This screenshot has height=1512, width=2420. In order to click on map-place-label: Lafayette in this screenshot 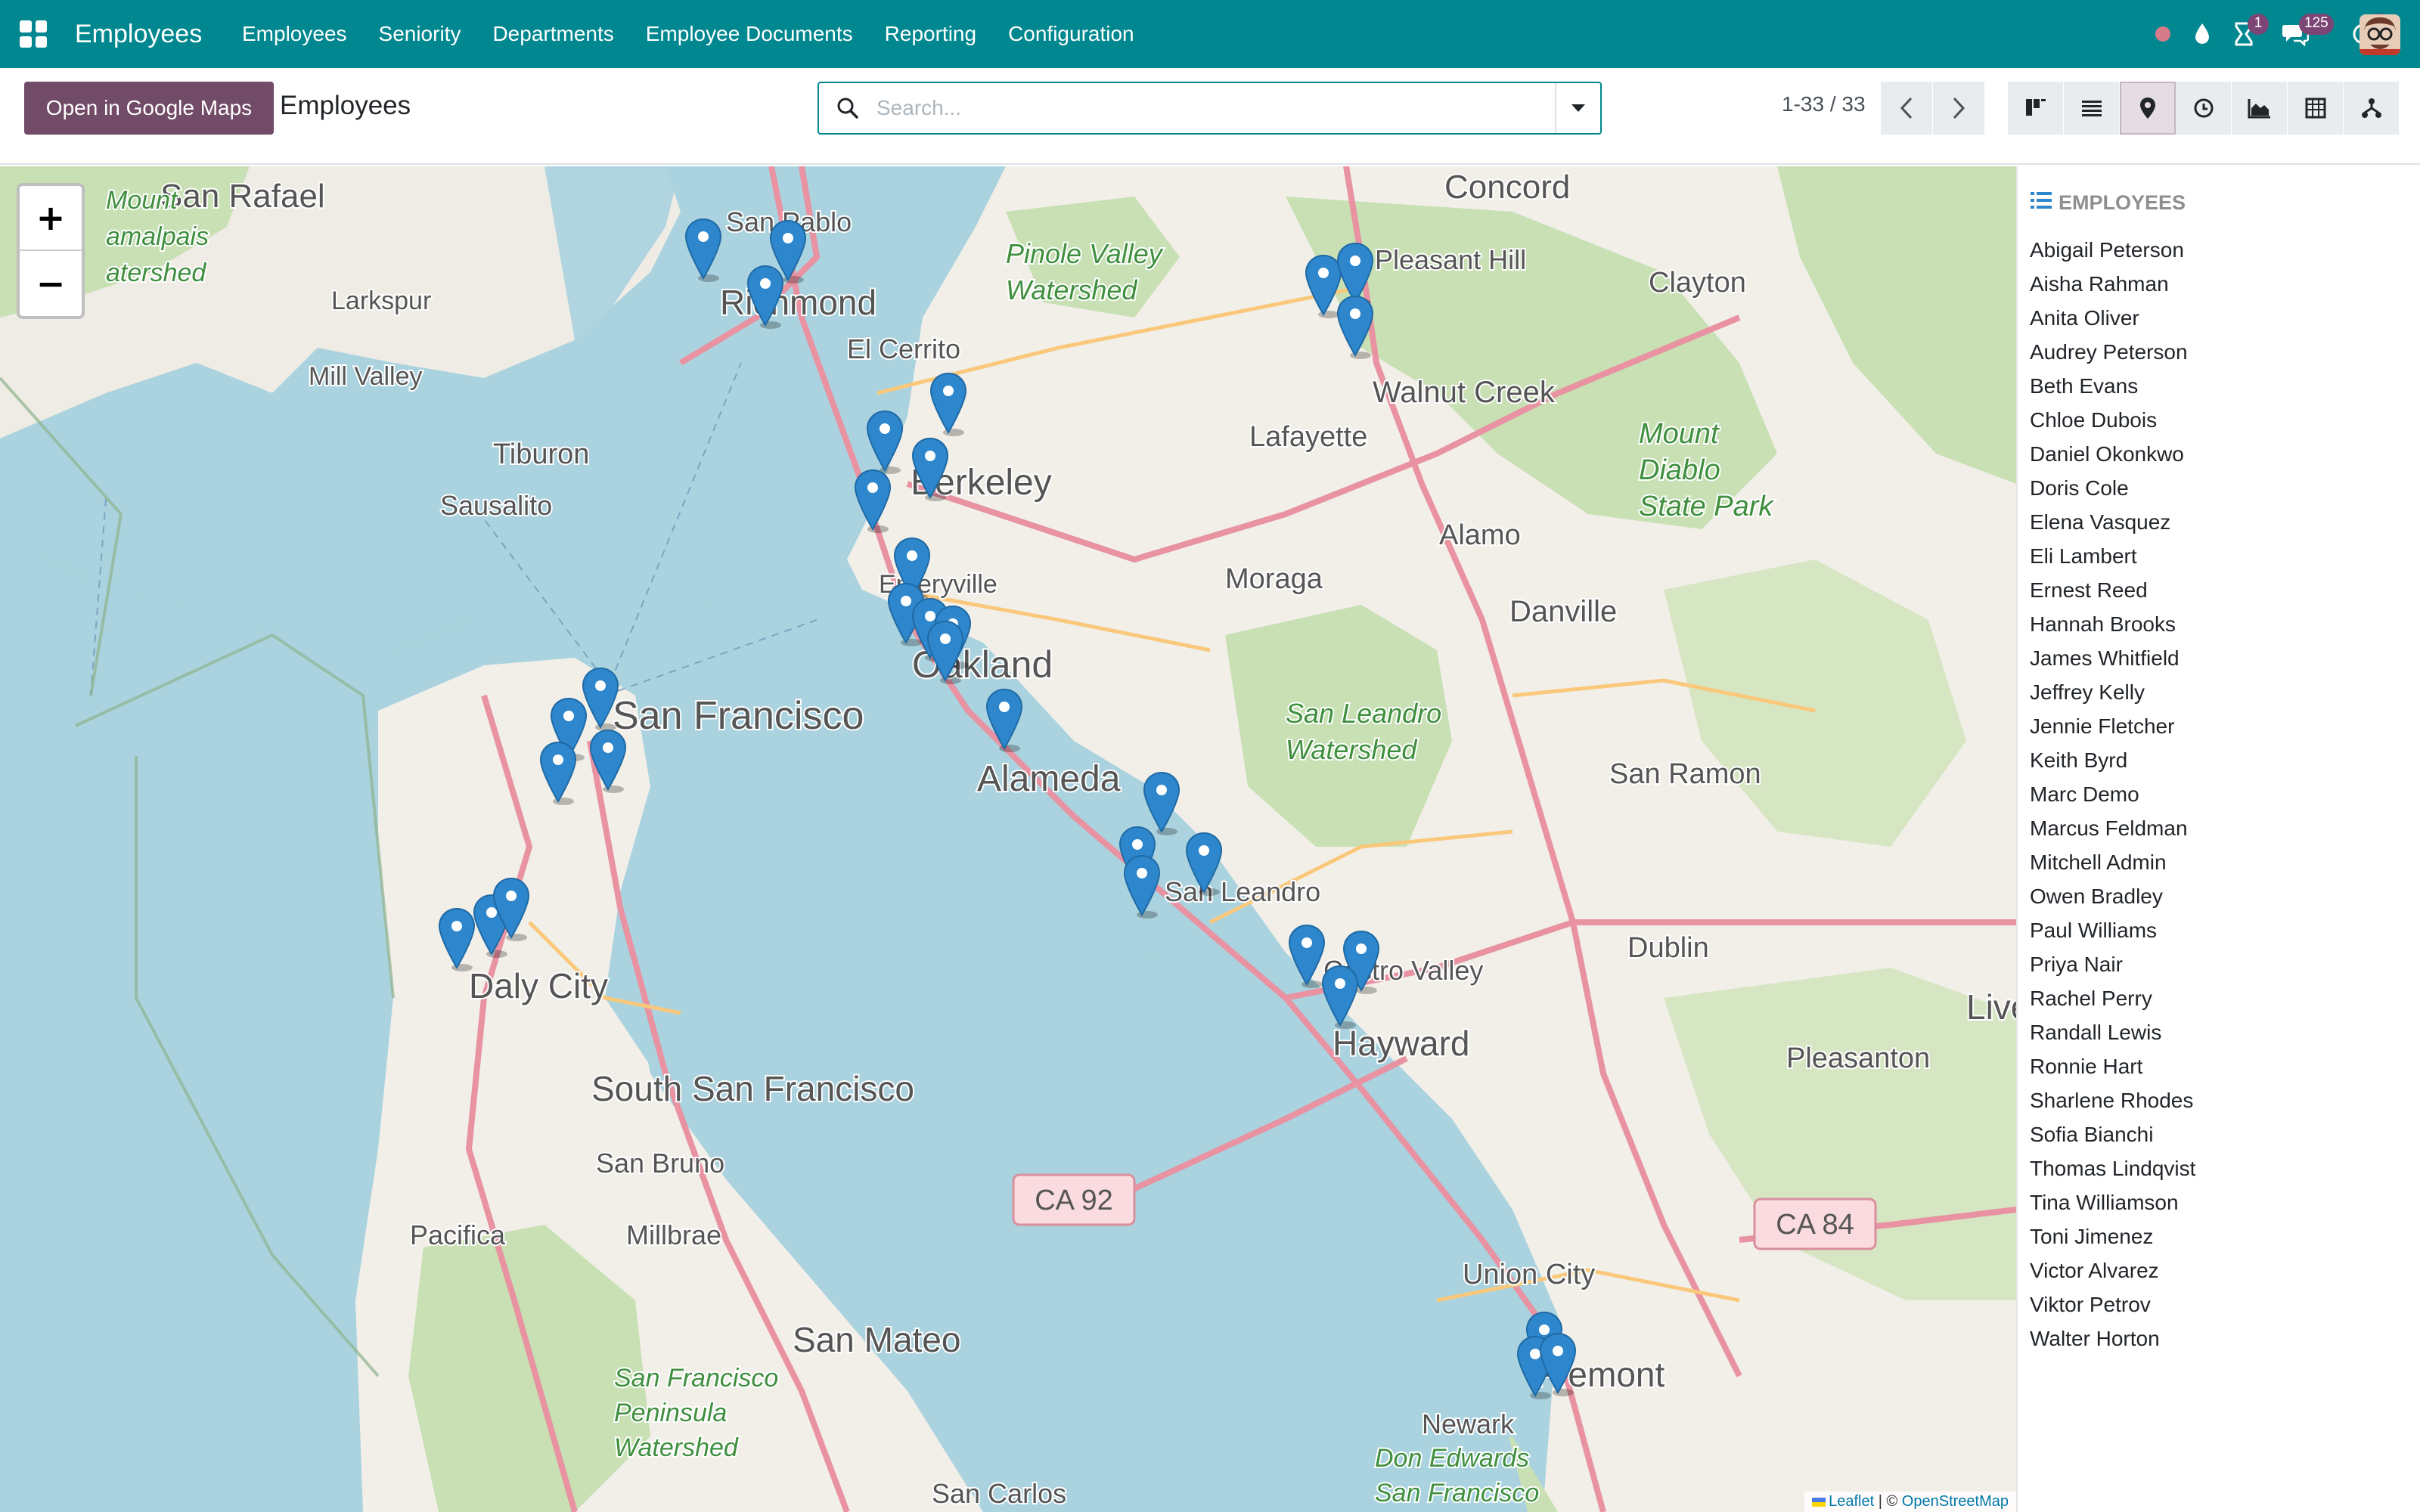, I will do `click(1308, 437)`.